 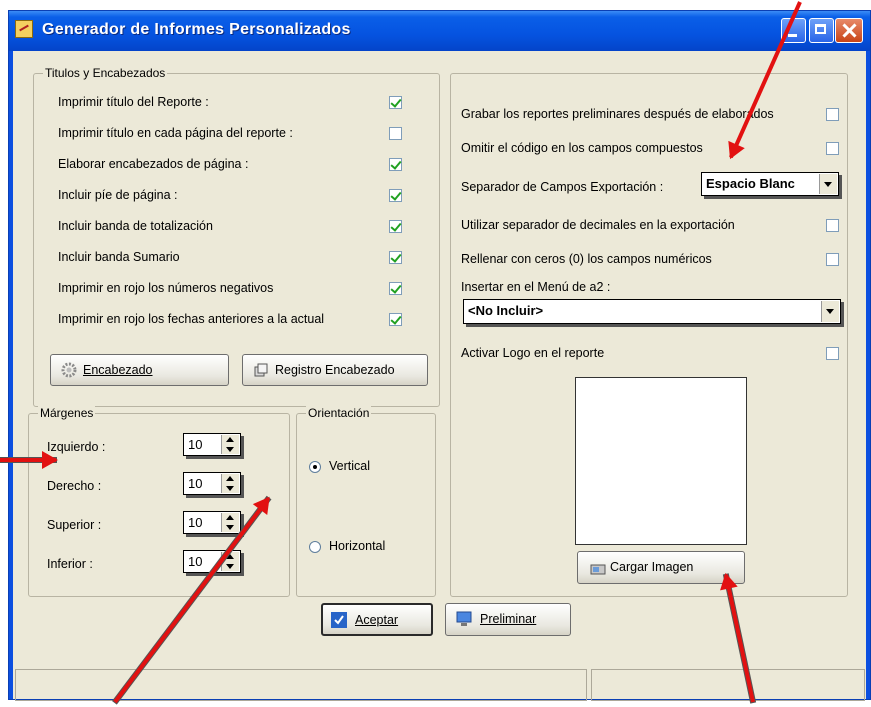 What do you see at coordinates (395, 133) in the screenshot?
I see `option-titulo-cada-pagina-checkbox` at bounding box center [395, 133].